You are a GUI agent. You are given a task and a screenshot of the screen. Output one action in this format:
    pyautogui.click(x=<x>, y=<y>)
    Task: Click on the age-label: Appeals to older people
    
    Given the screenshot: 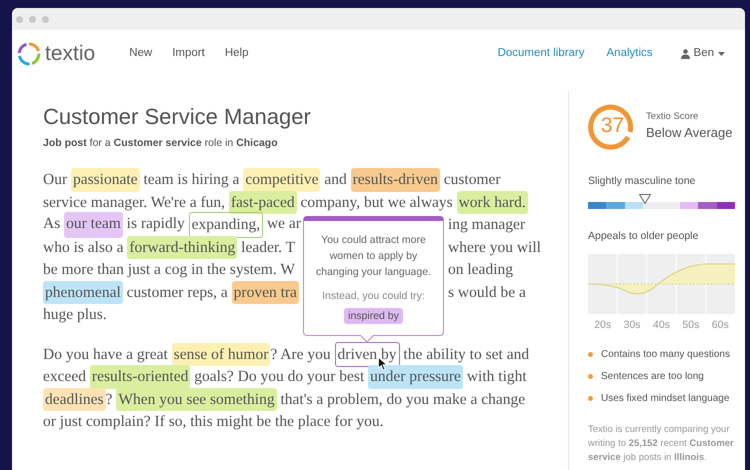 What is the action you would take?
    pyautogui.click(x=644, y=236)
    